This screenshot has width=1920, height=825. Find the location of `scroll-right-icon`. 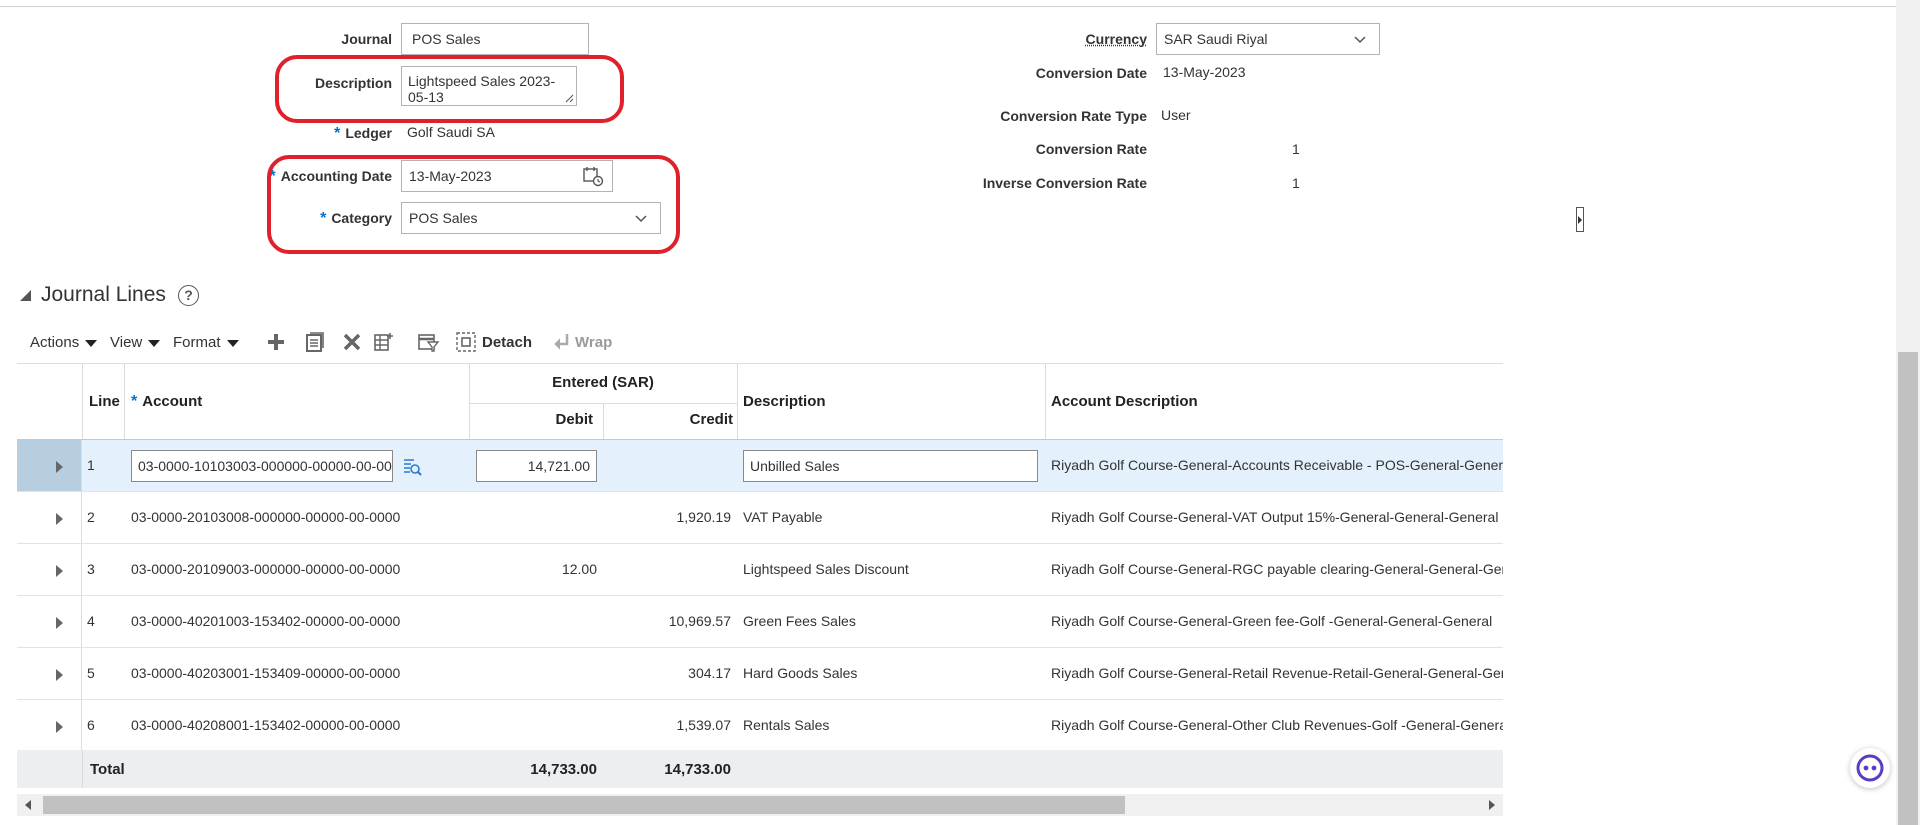

scroll-right-icon is located at coordinates (1492, 805).